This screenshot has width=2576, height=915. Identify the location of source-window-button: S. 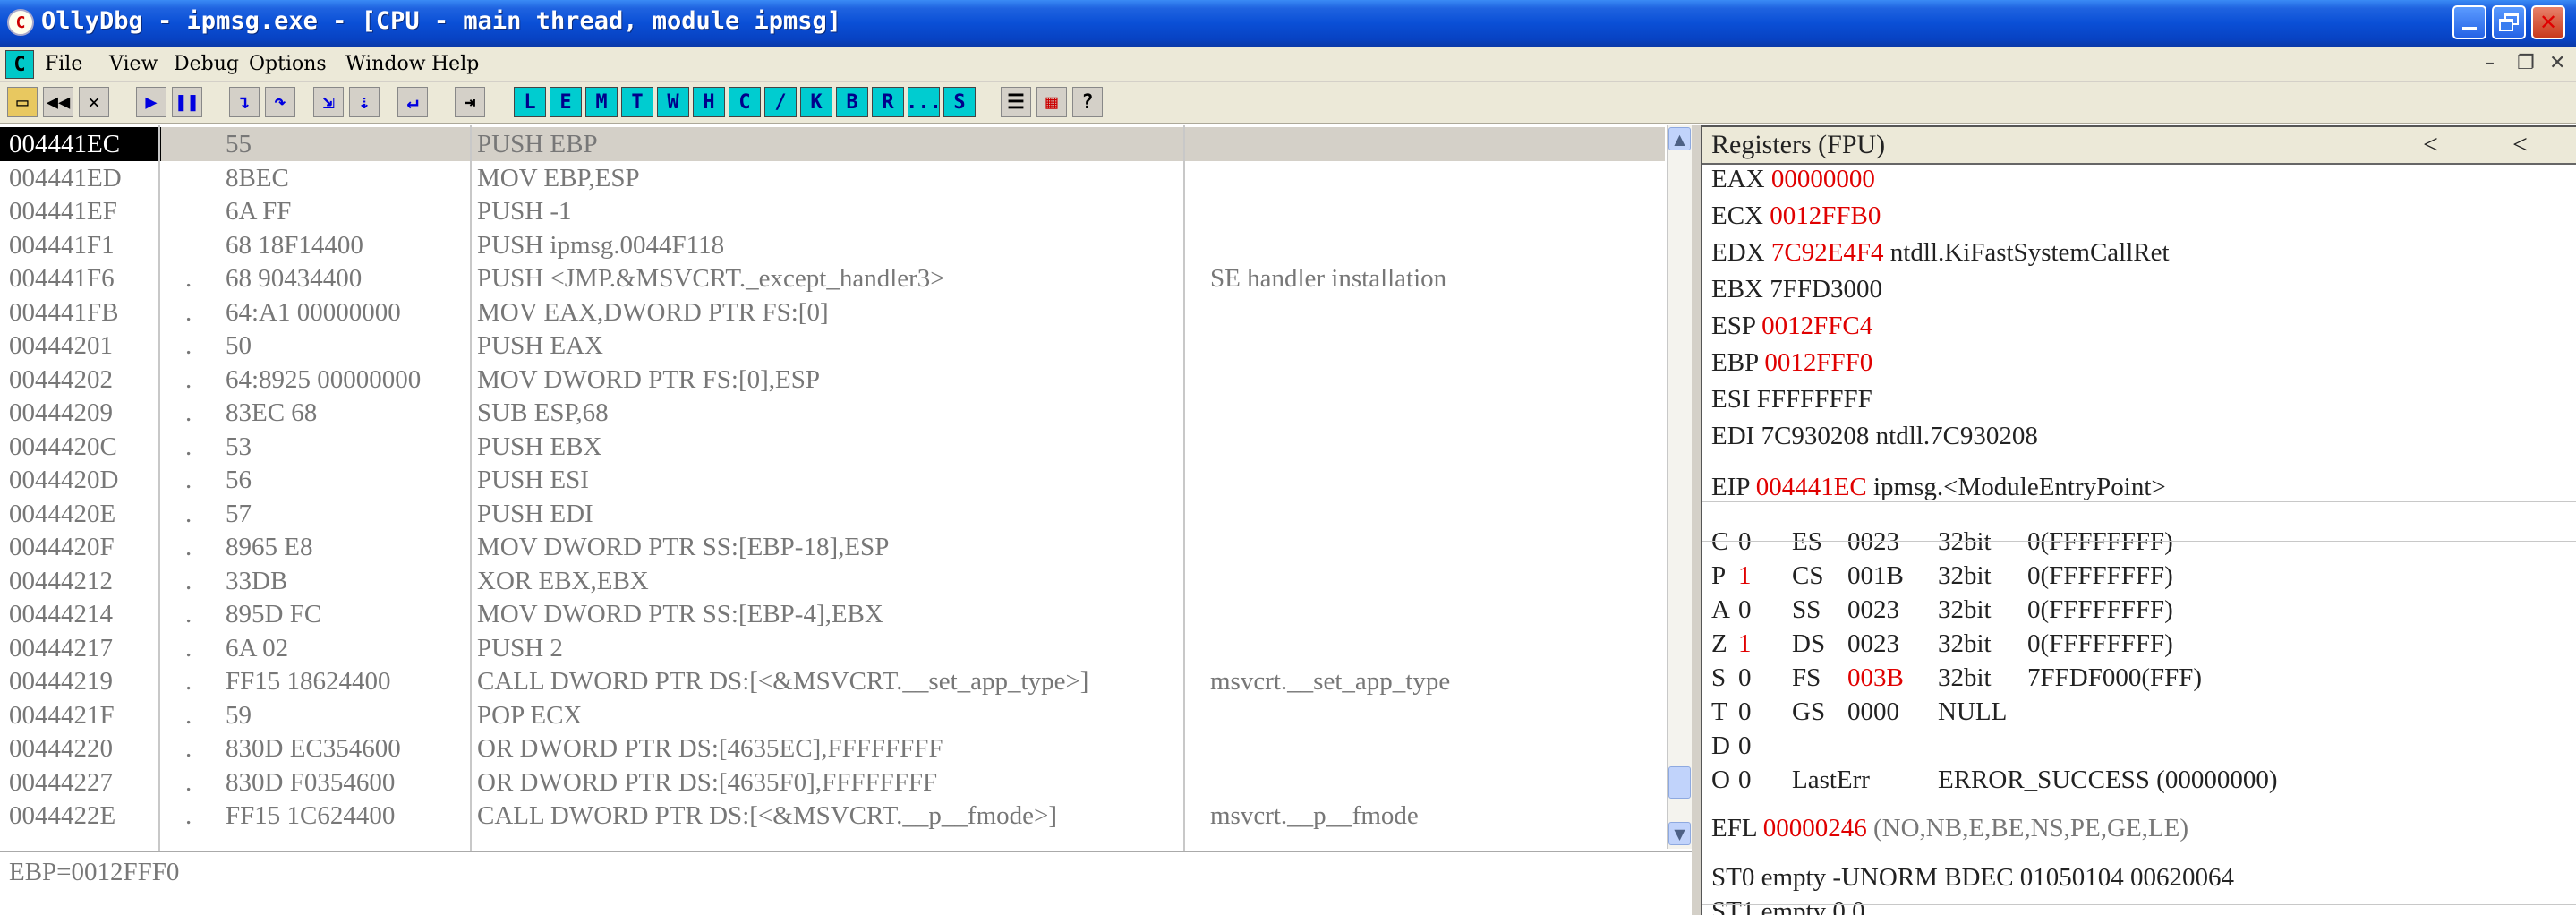
(959, 102).